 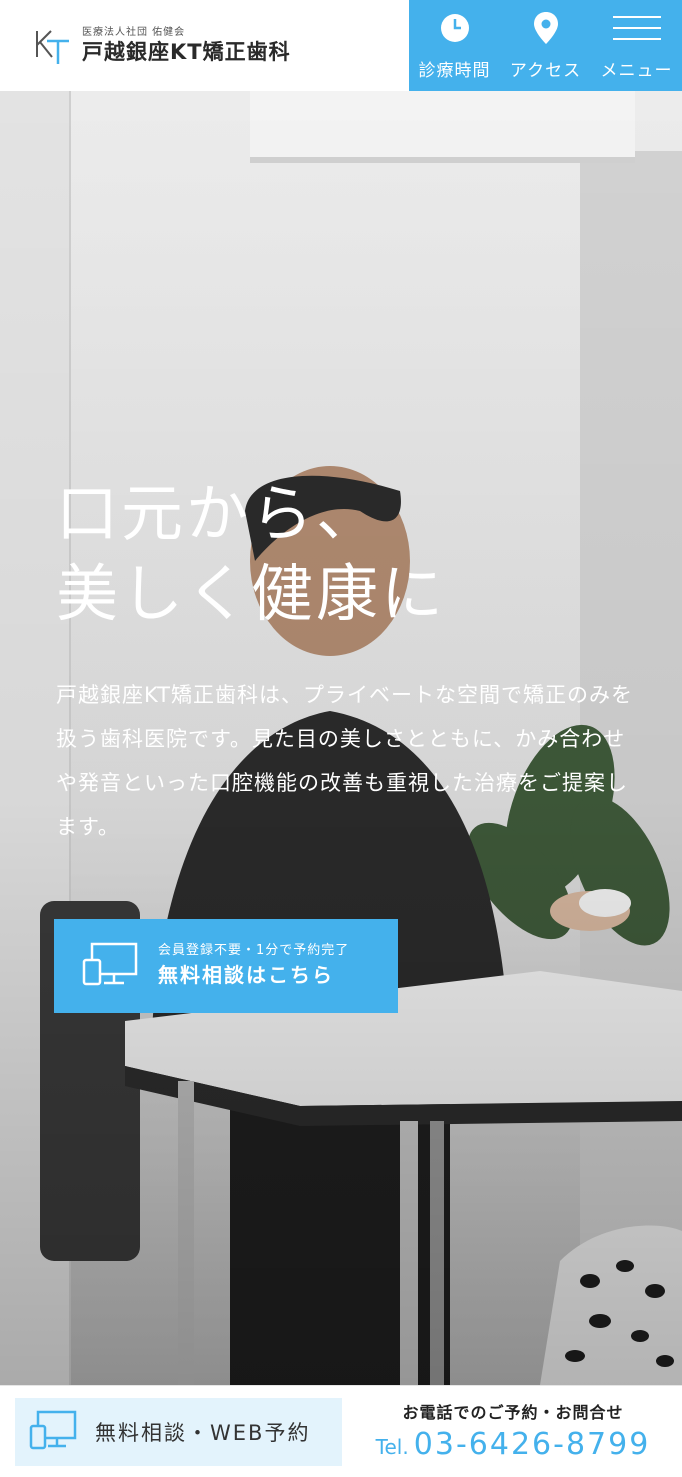 I want to click on header-nav: 診療時間 アクセス メニュー, so click(x=545, y=45).